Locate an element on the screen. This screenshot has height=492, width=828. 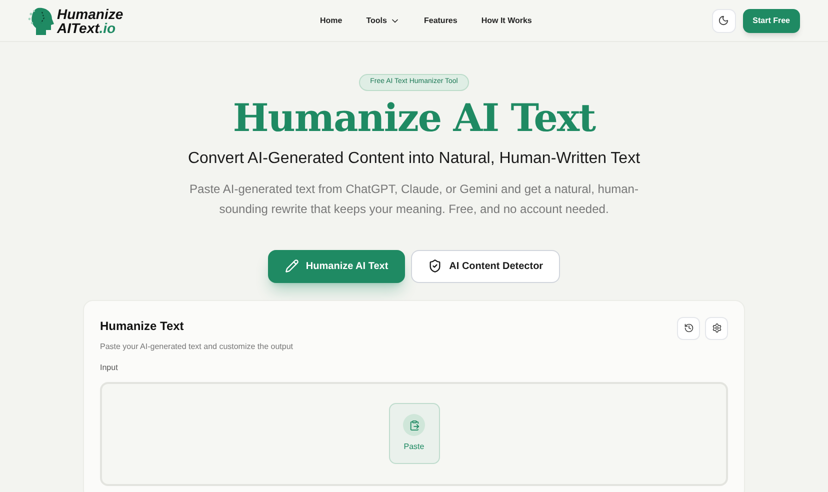
nav-link: Home is located at coordinates (331, 20).